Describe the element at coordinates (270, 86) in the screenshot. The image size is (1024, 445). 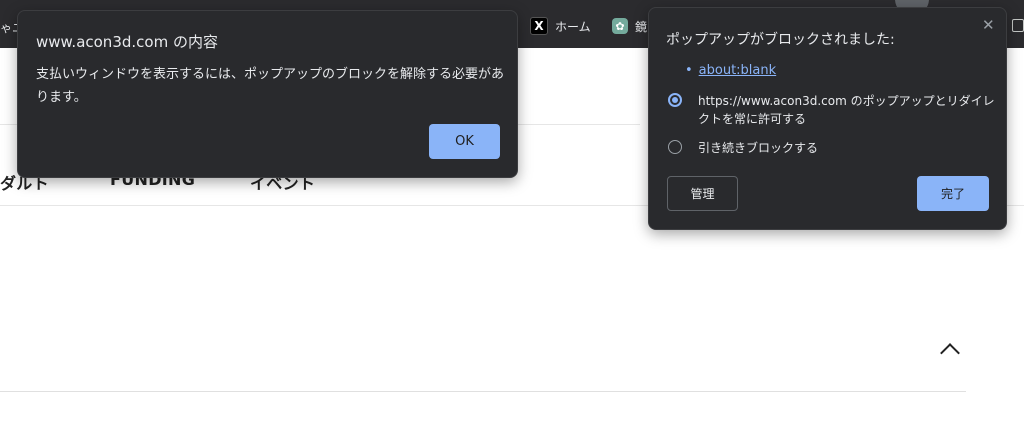
I see `alert-message: 支払いウィンドウを表示するには、ポップアップのブロックを解除する必要があります。` at that location.